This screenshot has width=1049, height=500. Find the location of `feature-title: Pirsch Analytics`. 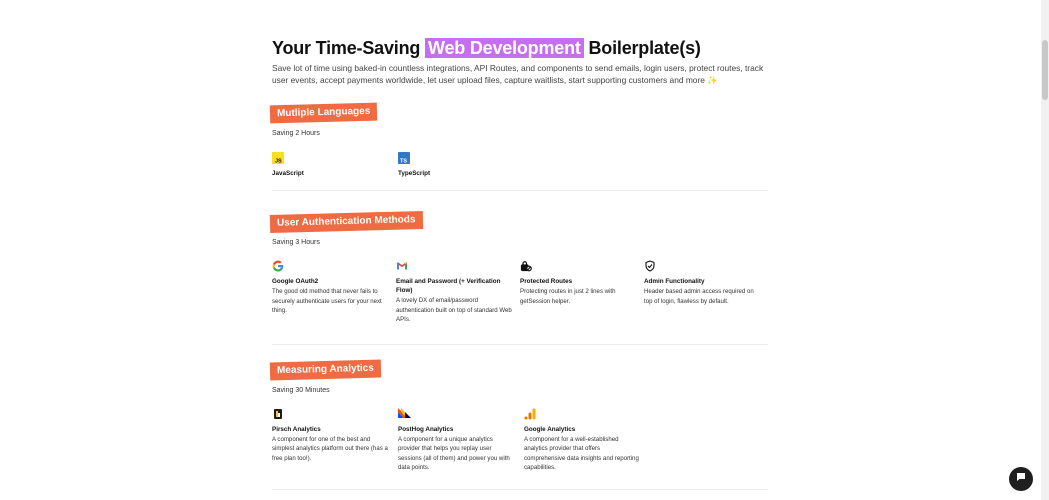

feature-title: Pirsch Analytics is located at coordinates (296, 429).